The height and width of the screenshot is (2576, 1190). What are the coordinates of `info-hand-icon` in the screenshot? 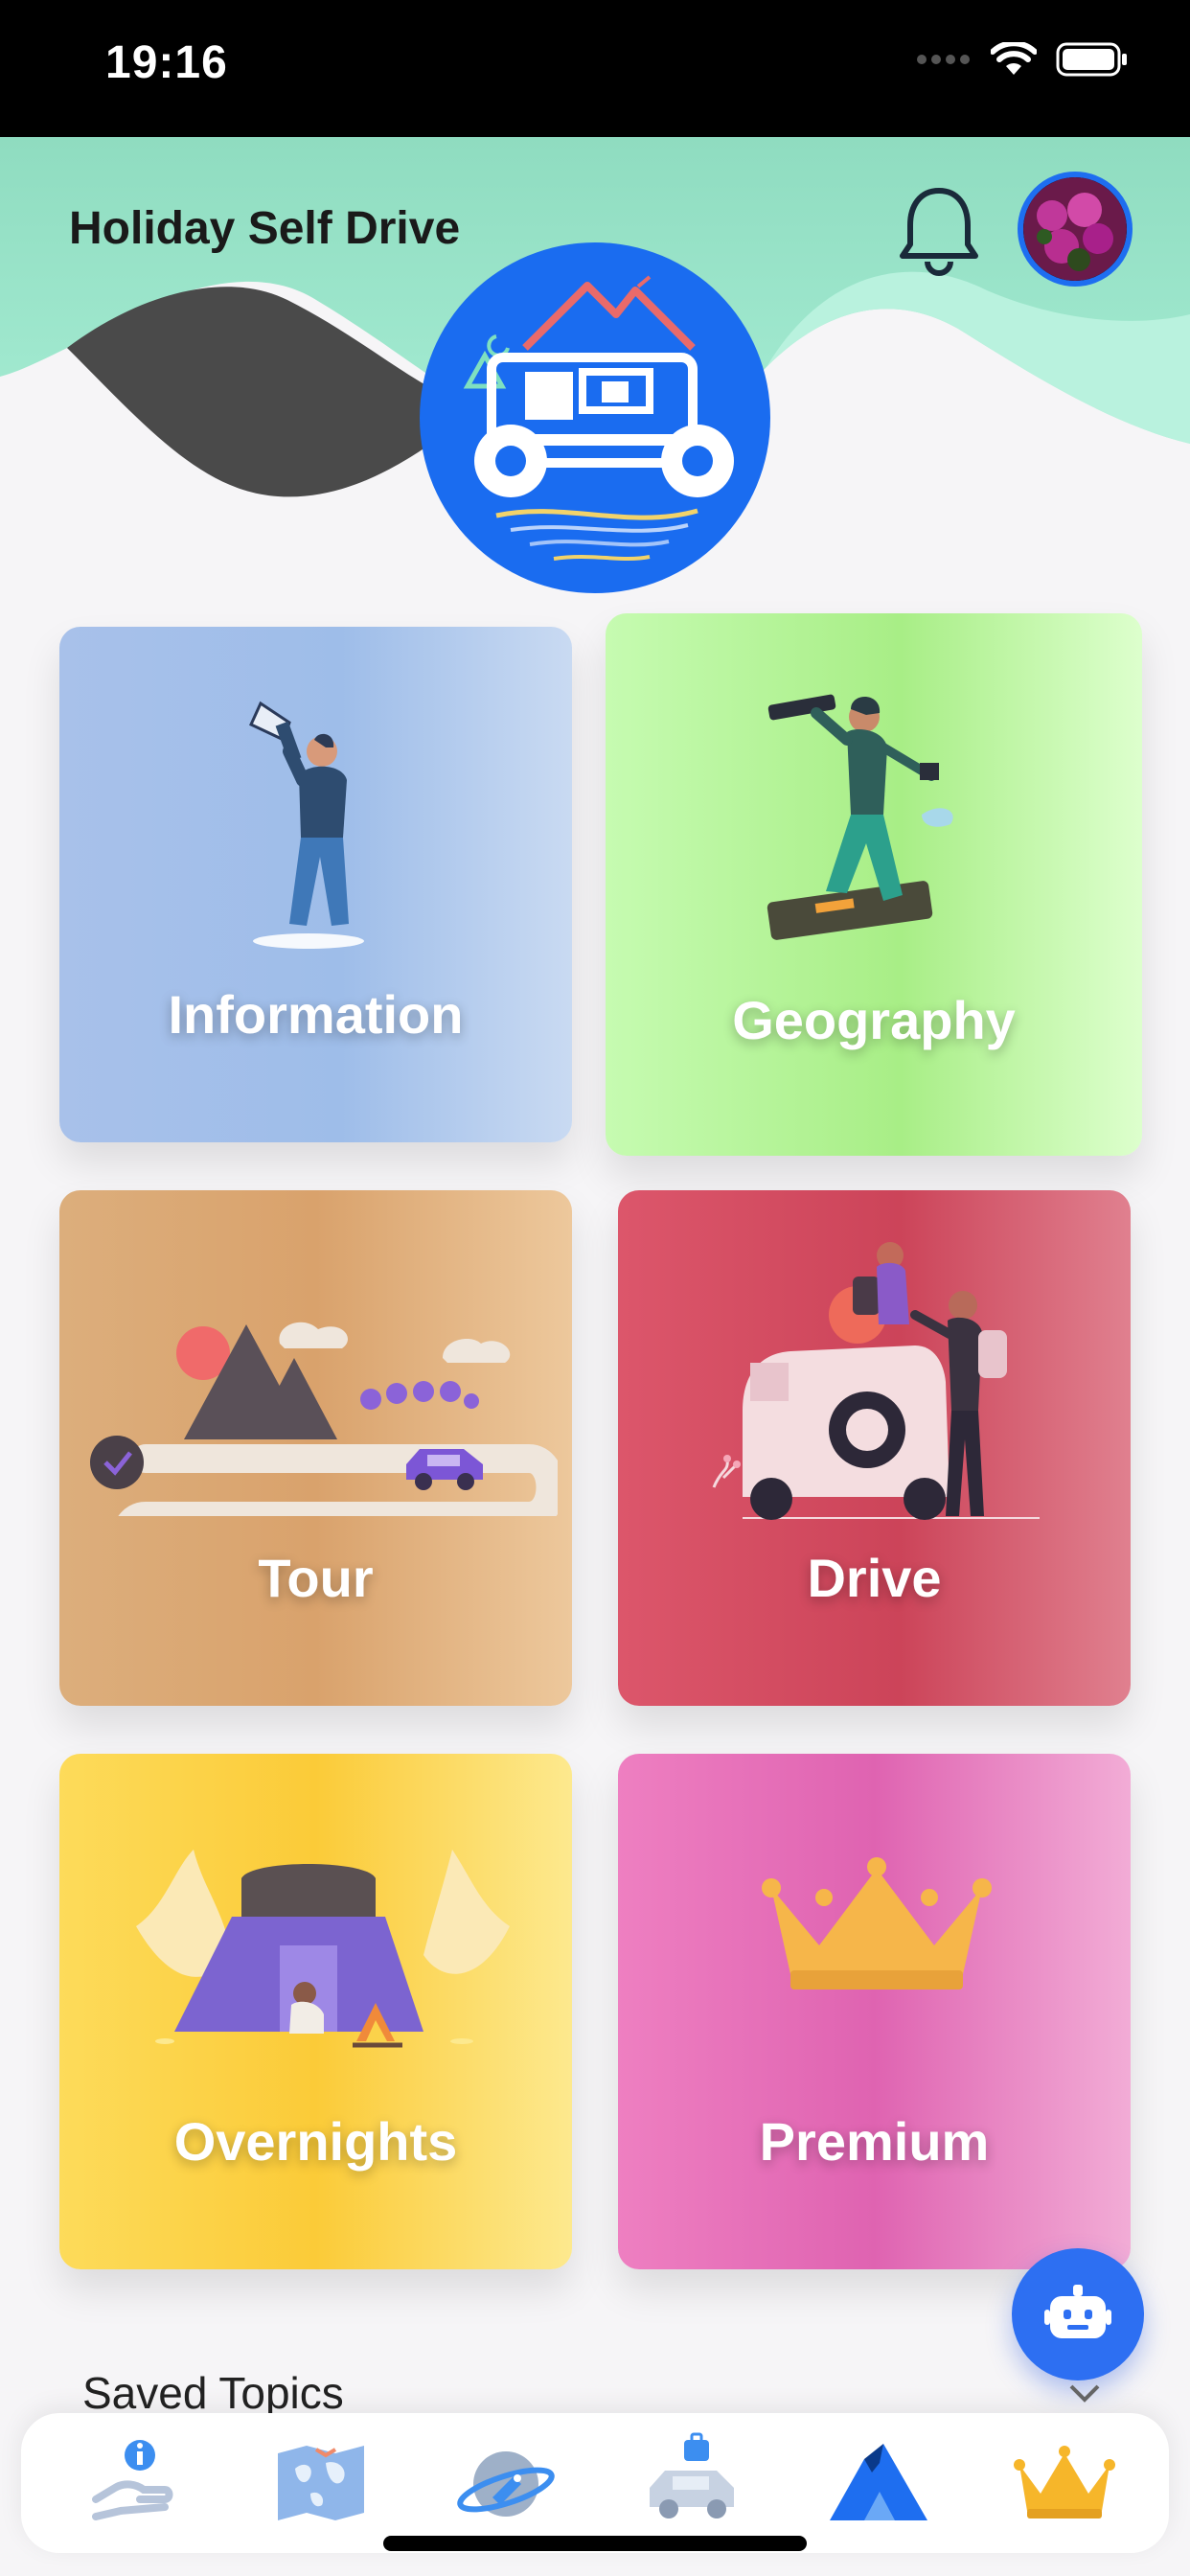 It's located at (132, 2480).